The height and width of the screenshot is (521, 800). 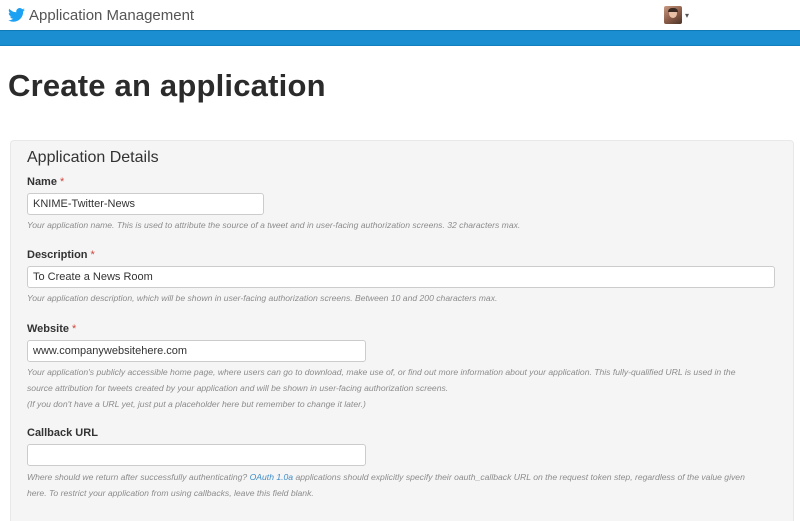 What do you see at coordinates (145, 204) in the screenshot?
I see `name-input` at bounding box center [145, 204].